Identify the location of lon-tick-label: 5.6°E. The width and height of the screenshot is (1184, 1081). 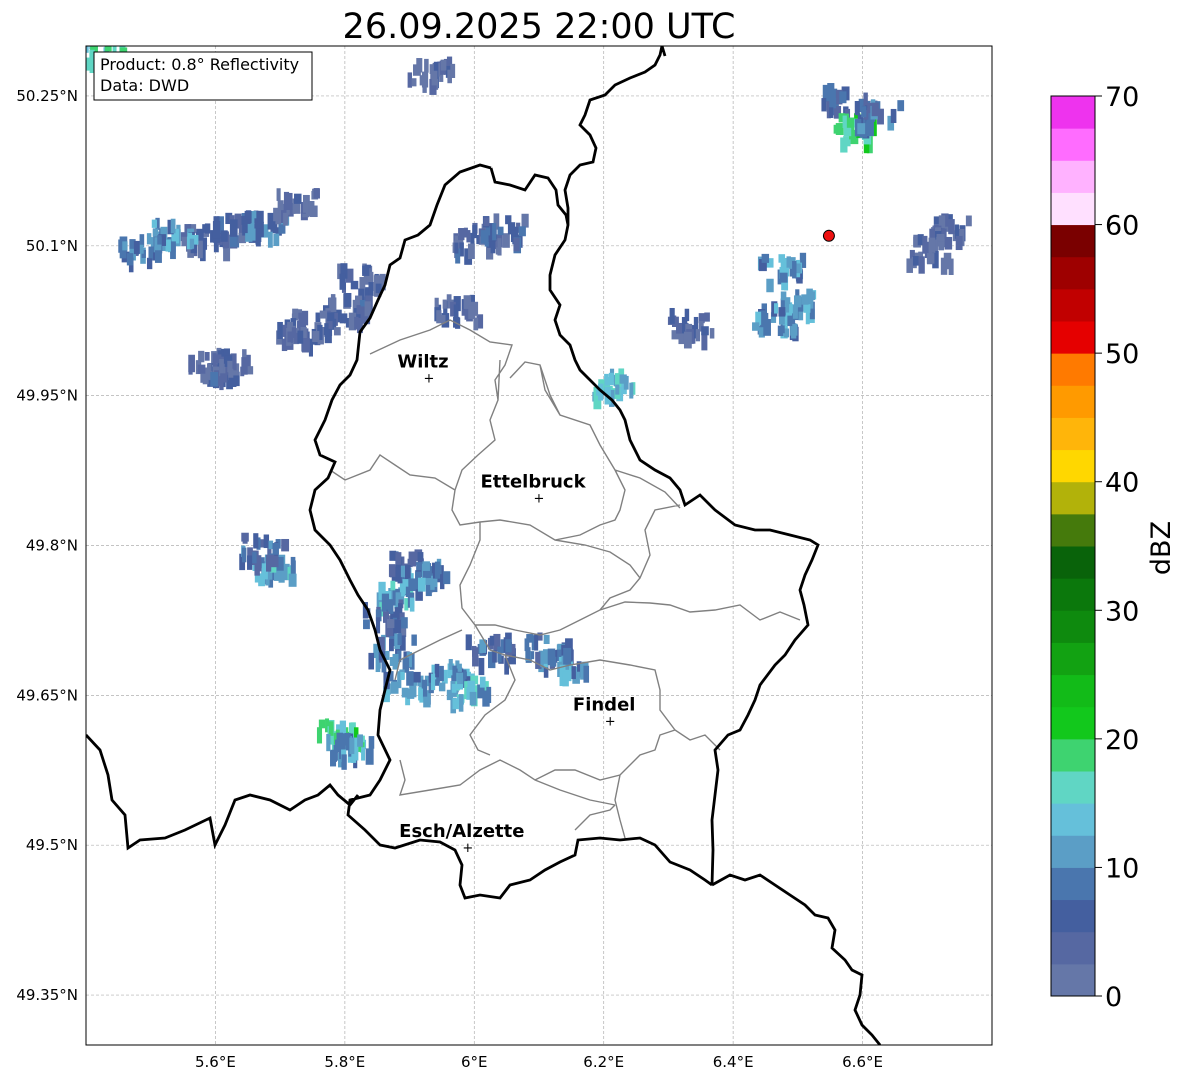
(215, 1062).